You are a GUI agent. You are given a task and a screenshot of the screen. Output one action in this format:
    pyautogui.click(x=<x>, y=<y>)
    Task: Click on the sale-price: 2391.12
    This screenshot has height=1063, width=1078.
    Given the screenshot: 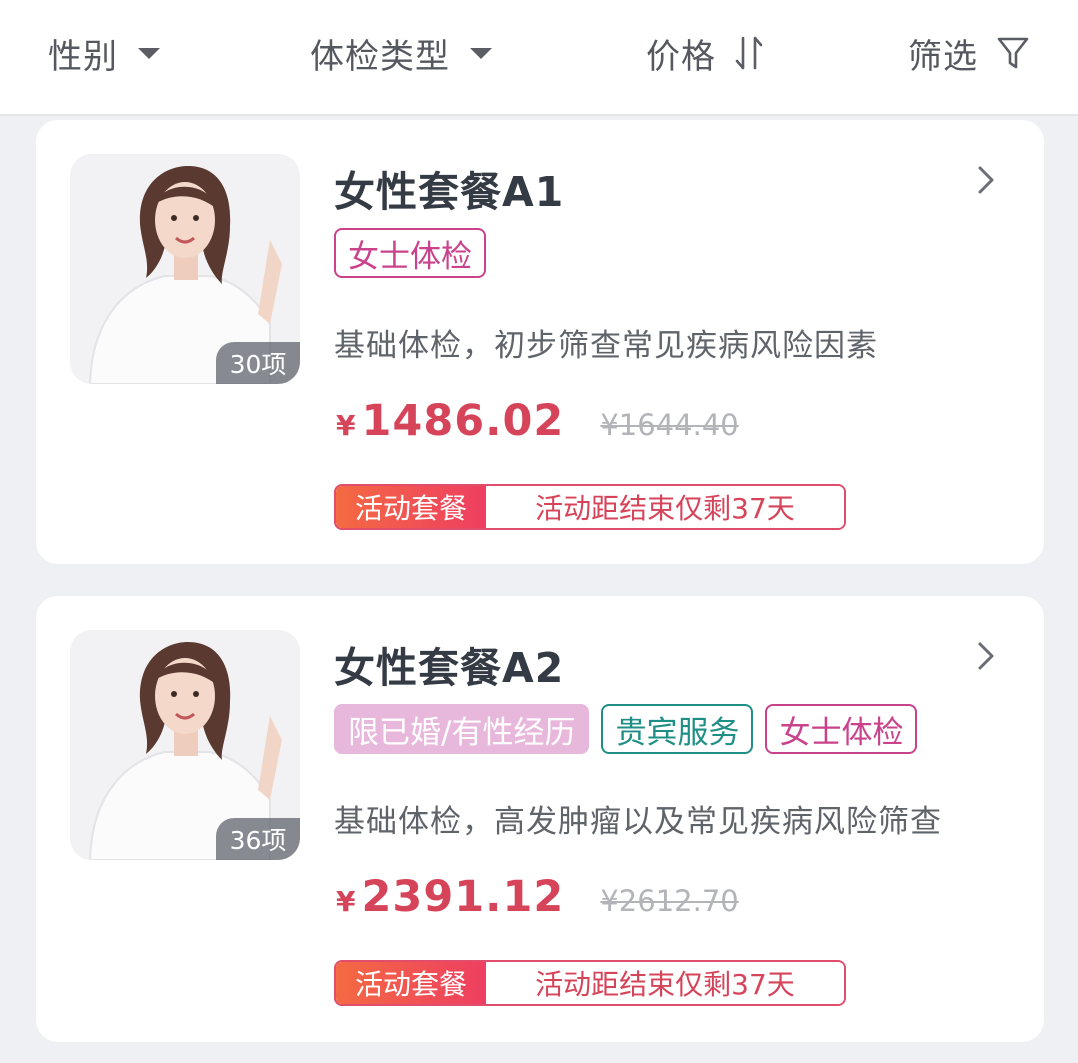 What is the action you would take?
    pyautogui.click(x=463, y=897)
    